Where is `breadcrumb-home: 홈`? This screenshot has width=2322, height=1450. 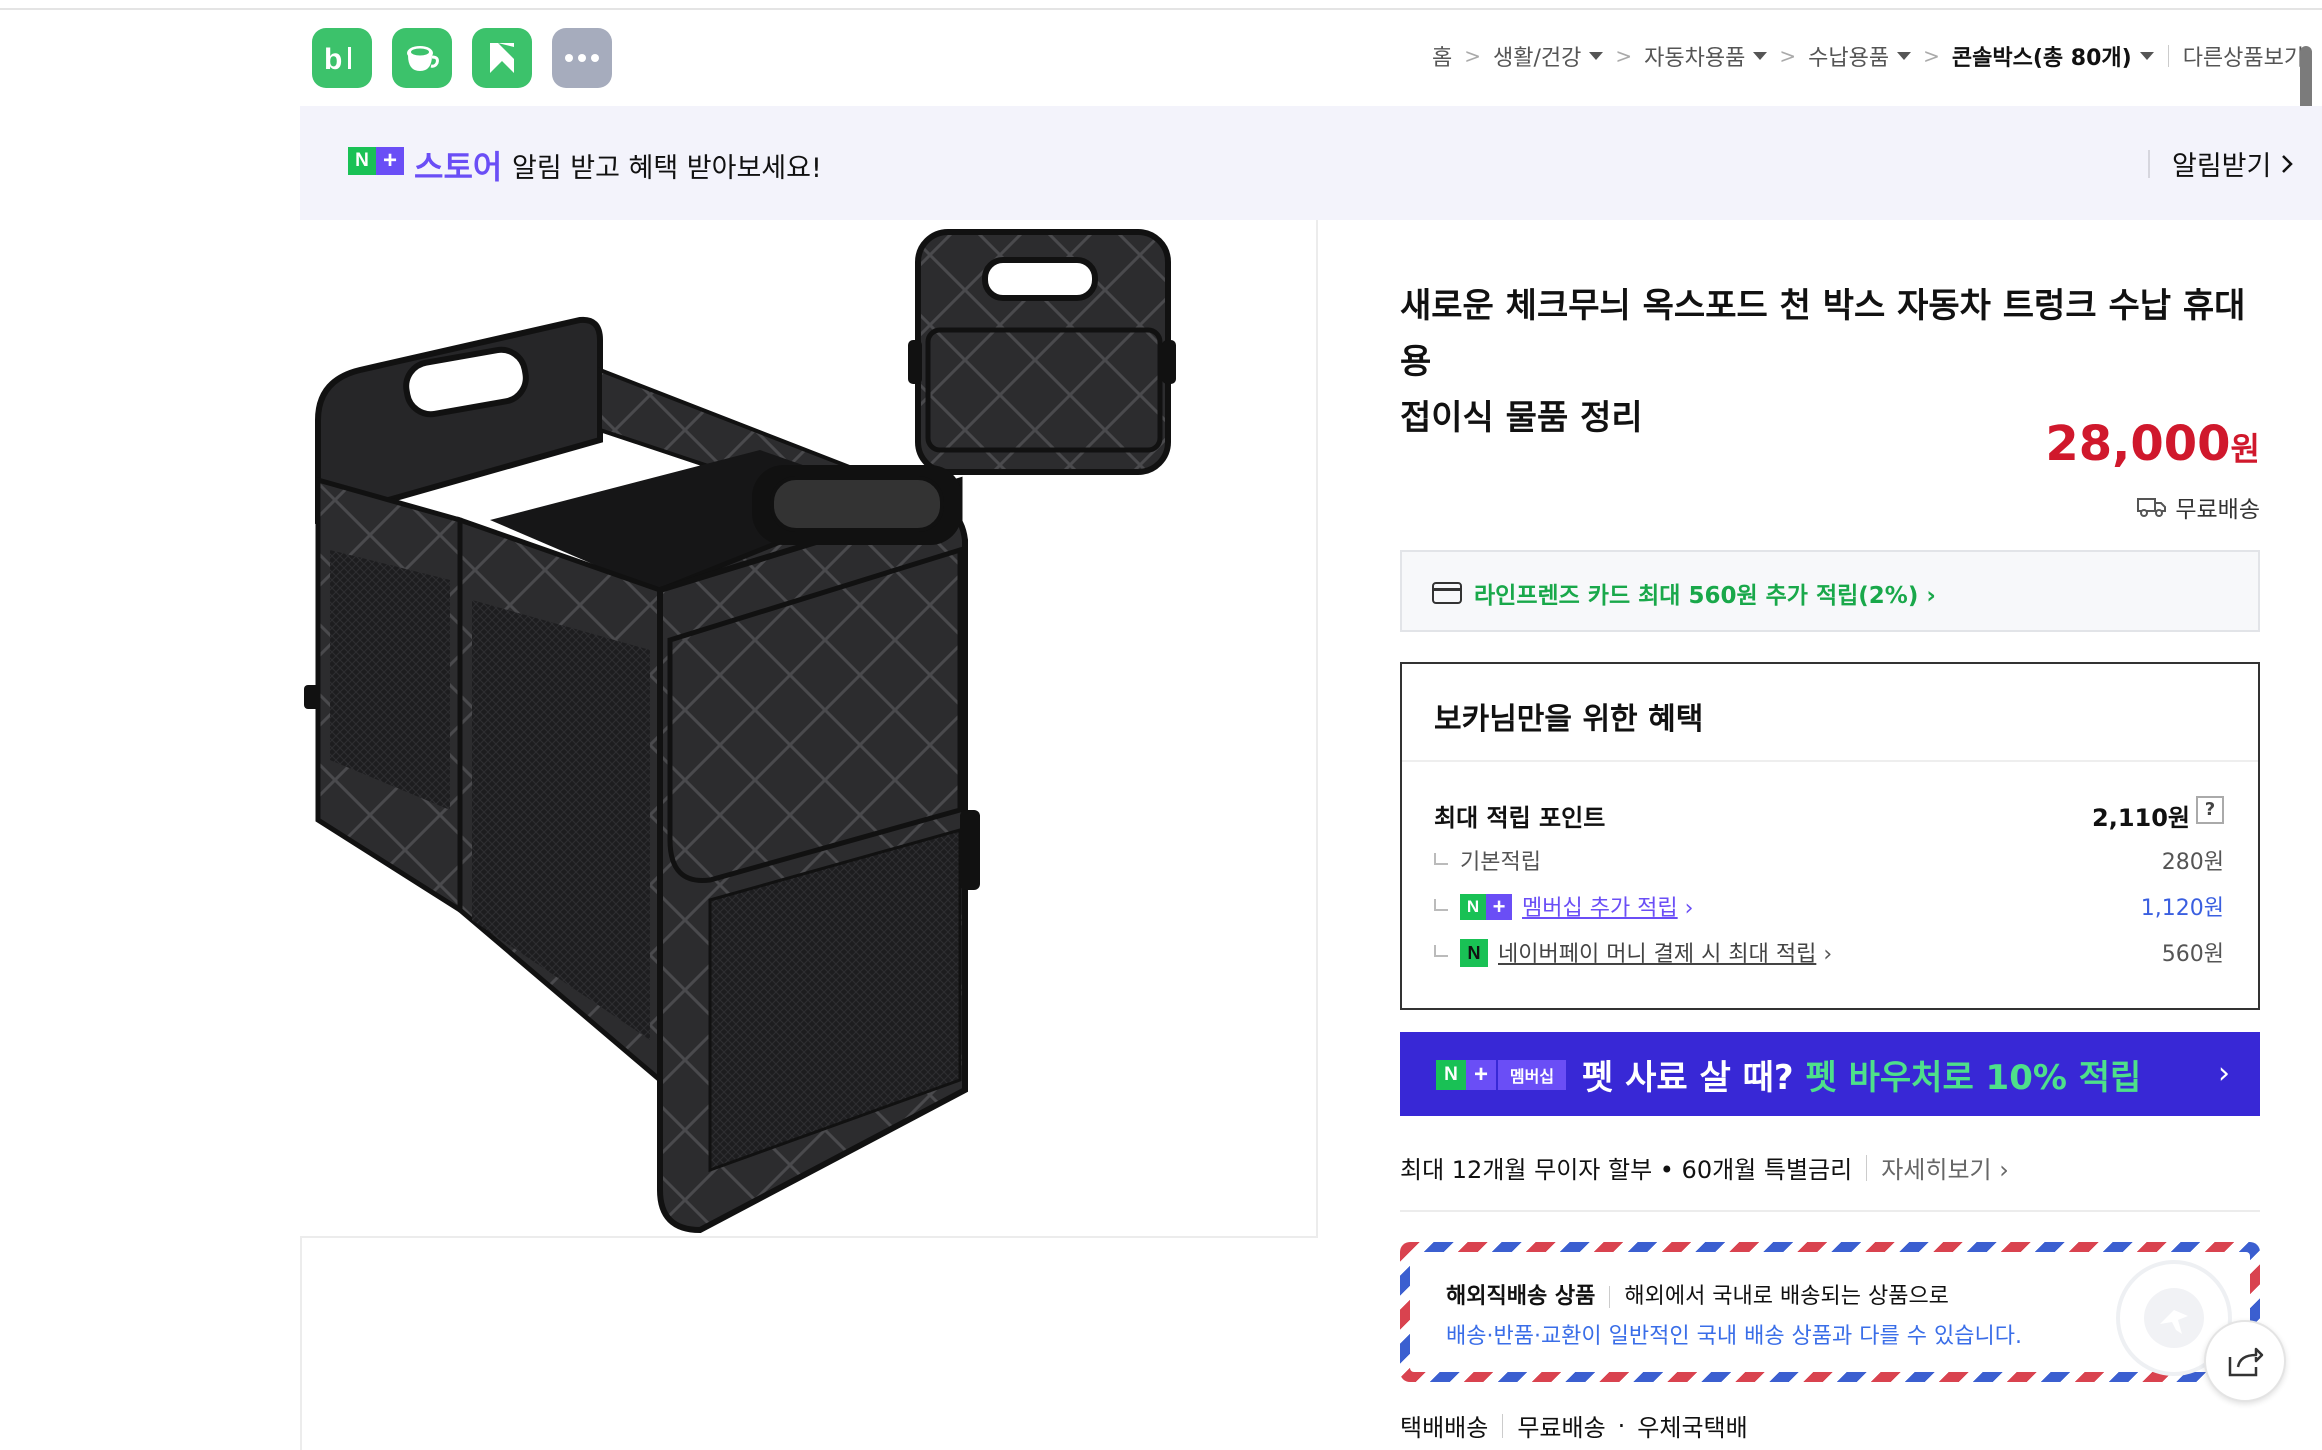
breadcrumb-home: 홈 is located at coordinates (1442, 56).